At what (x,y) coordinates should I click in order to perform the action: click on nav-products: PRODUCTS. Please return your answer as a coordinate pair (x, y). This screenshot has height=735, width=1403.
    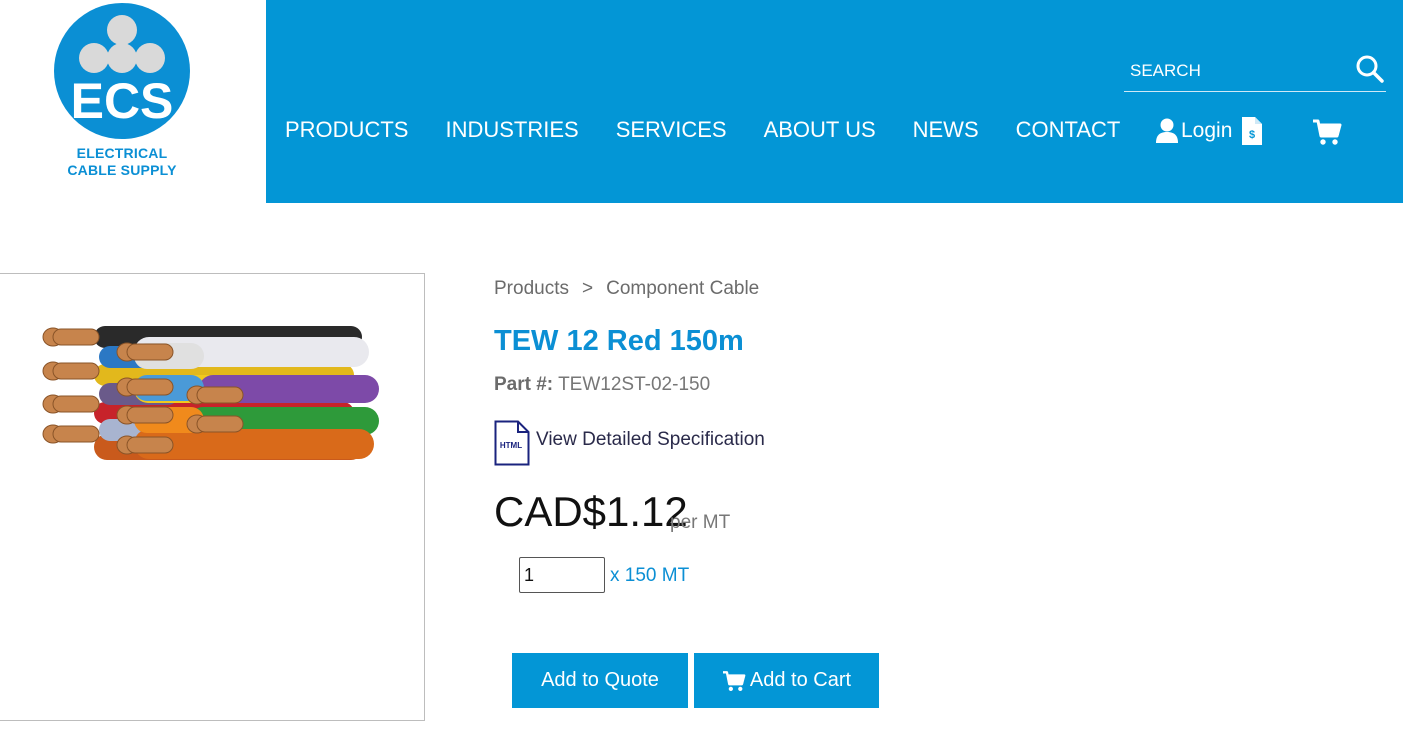
    Looking at the image, I should click on (346, 130).